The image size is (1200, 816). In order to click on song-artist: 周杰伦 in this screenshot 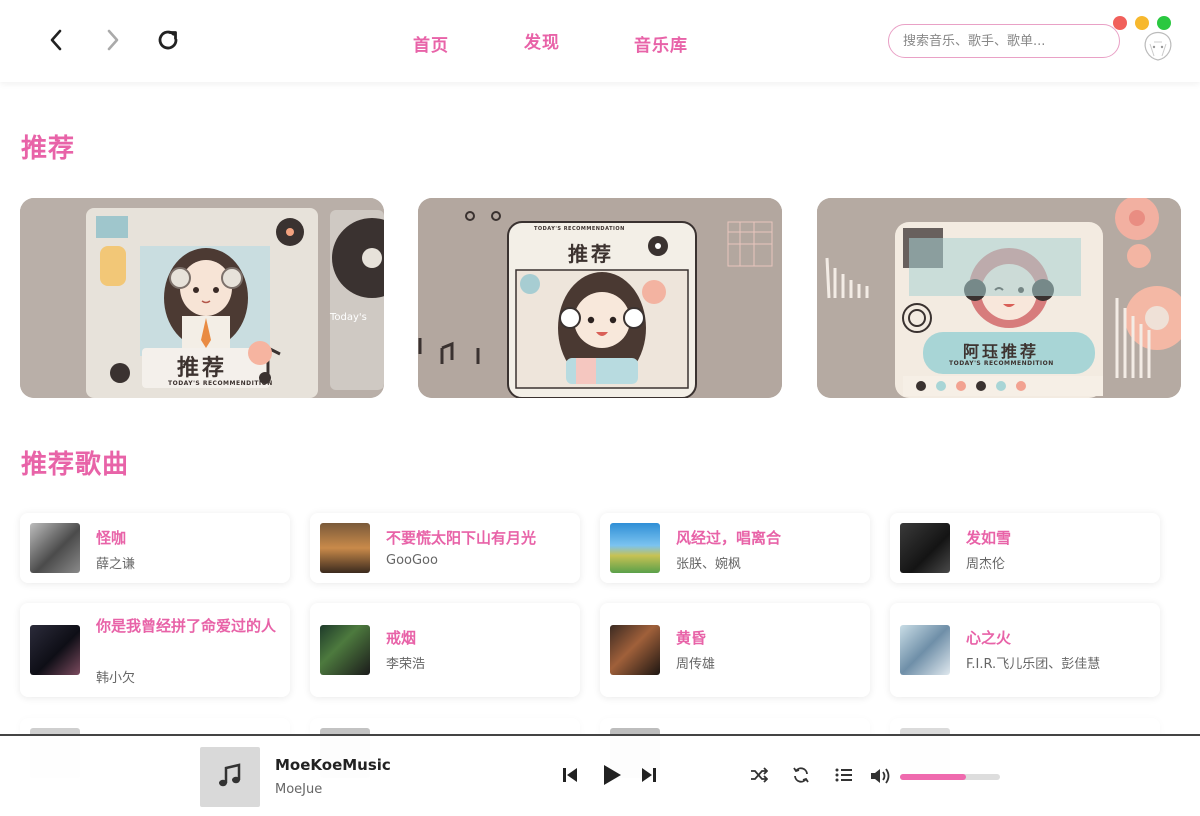, I will do `click(986, 564)`.